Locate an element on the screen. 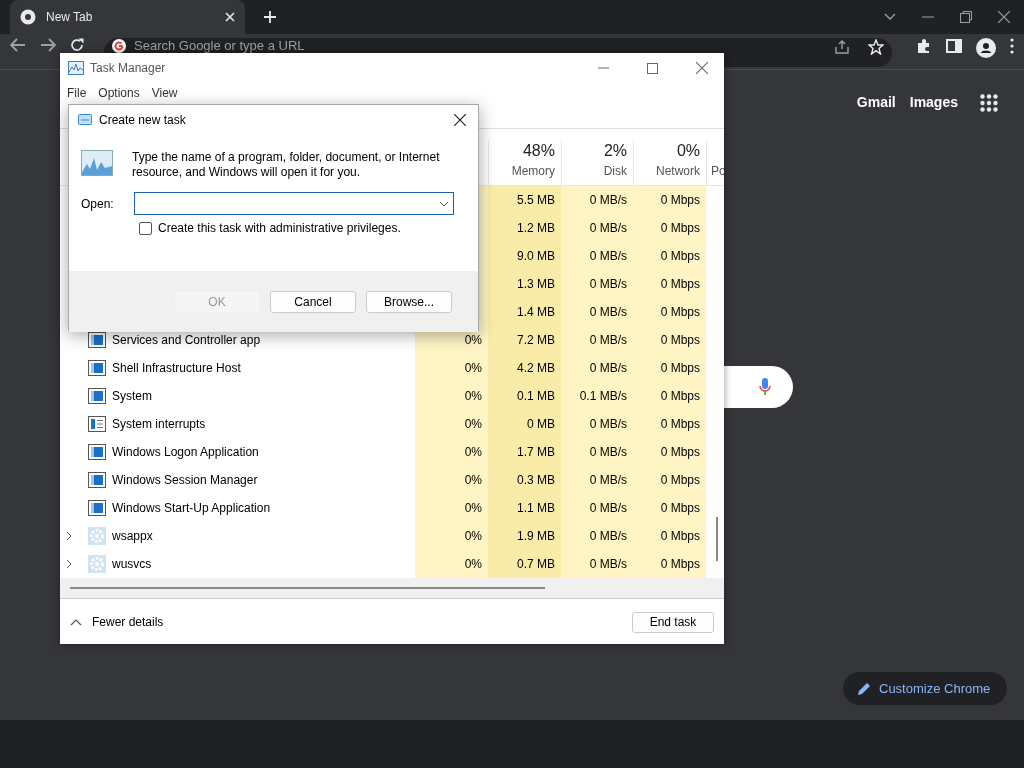 The width and height of the screenshot is (1024, 768). dialog-title: Create new task is located at coordinates (142, 120).